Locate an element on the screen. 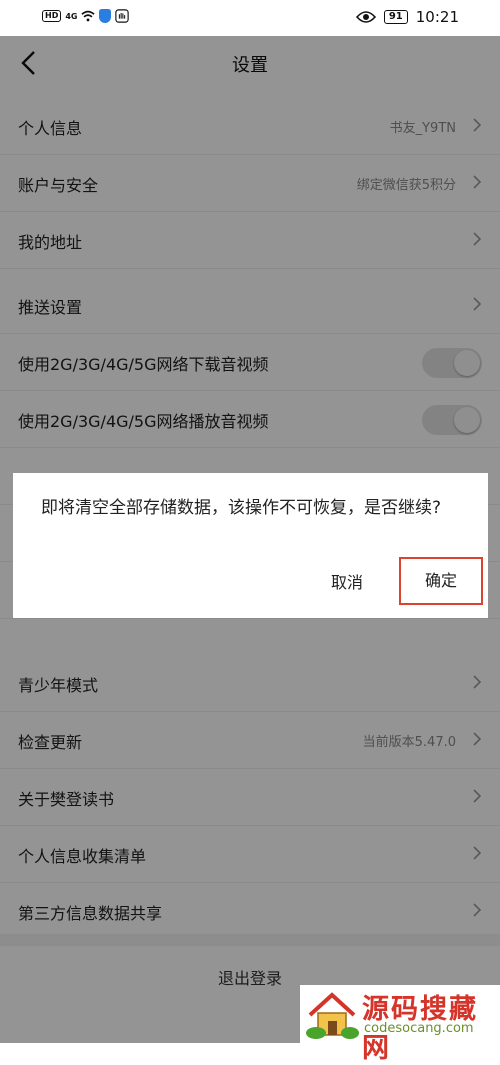 This screenshot has width=500, height=1065. signal-label: 4G is located at coordinates (71, 16).